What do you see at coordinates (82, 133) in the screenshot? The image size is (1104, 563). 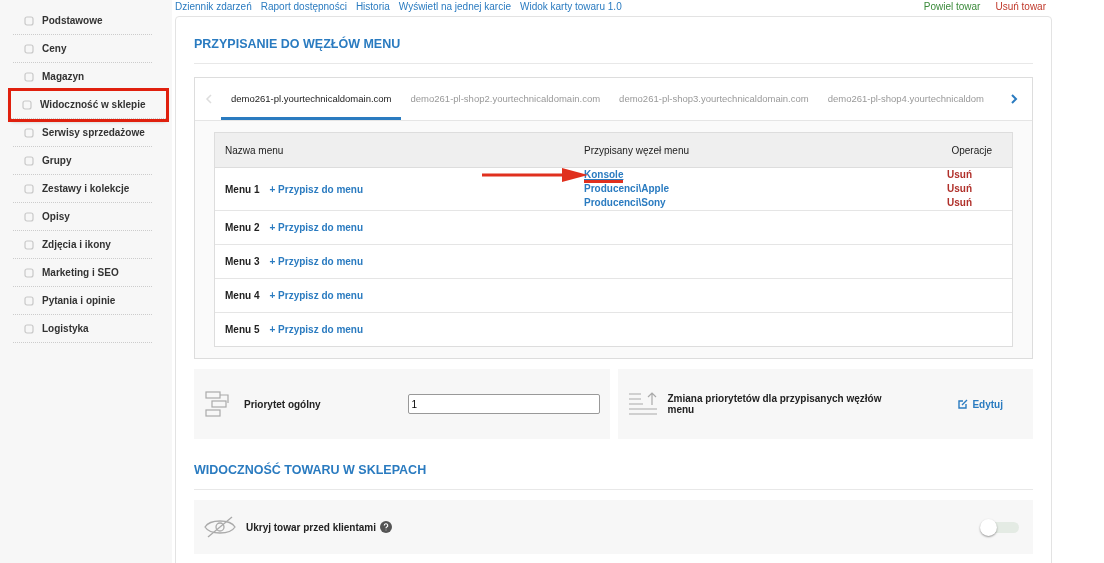 I see `sidebar-item: Serwisy sprzedażowe` at bounding box center [82, 133].